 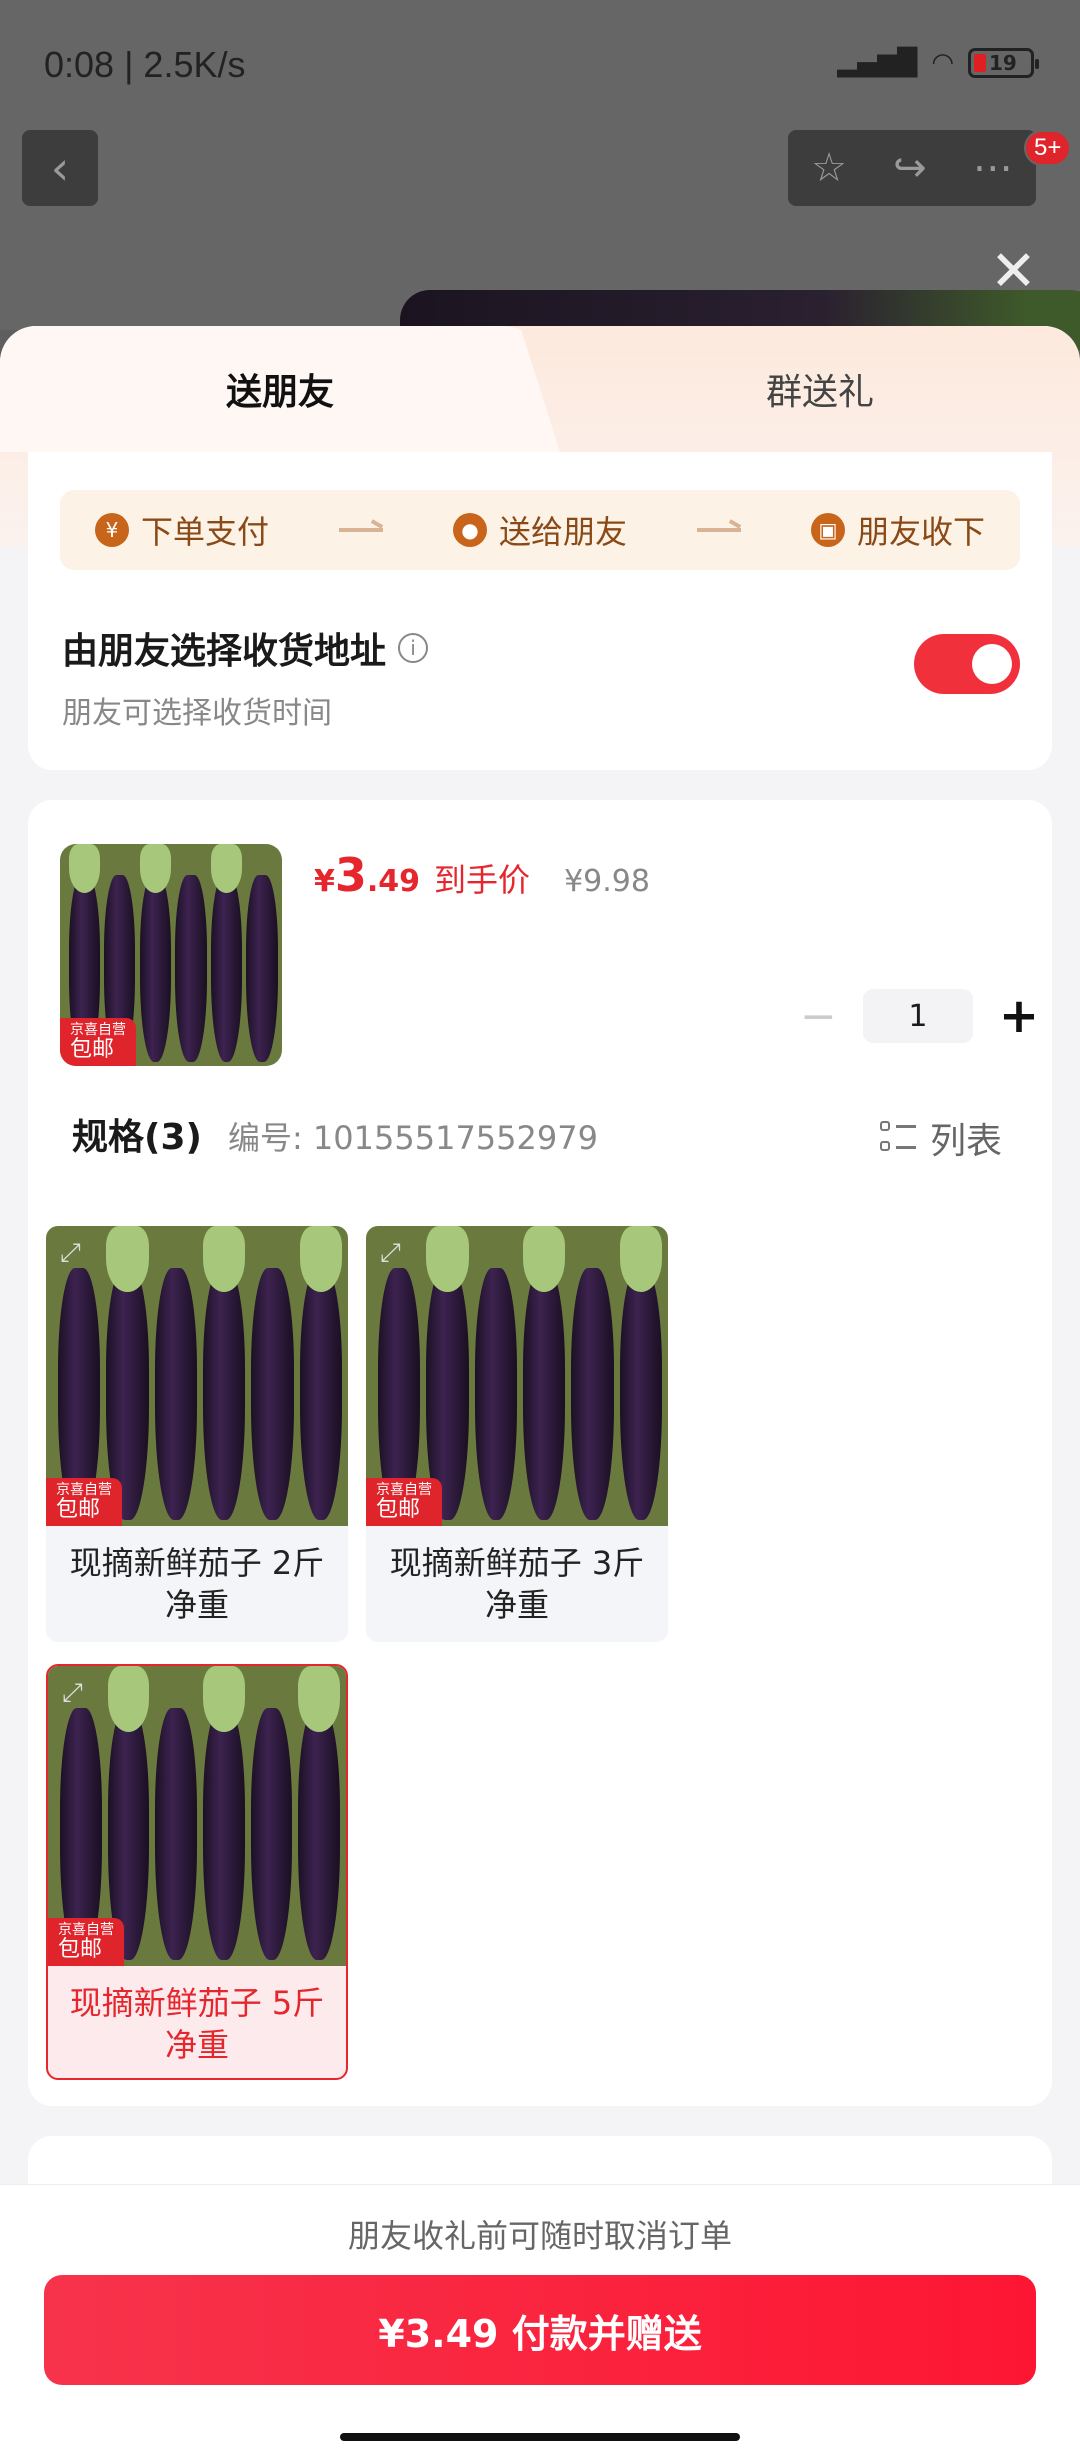 I want to click on wifi-icon: ◠, so click(x=942, y=63).